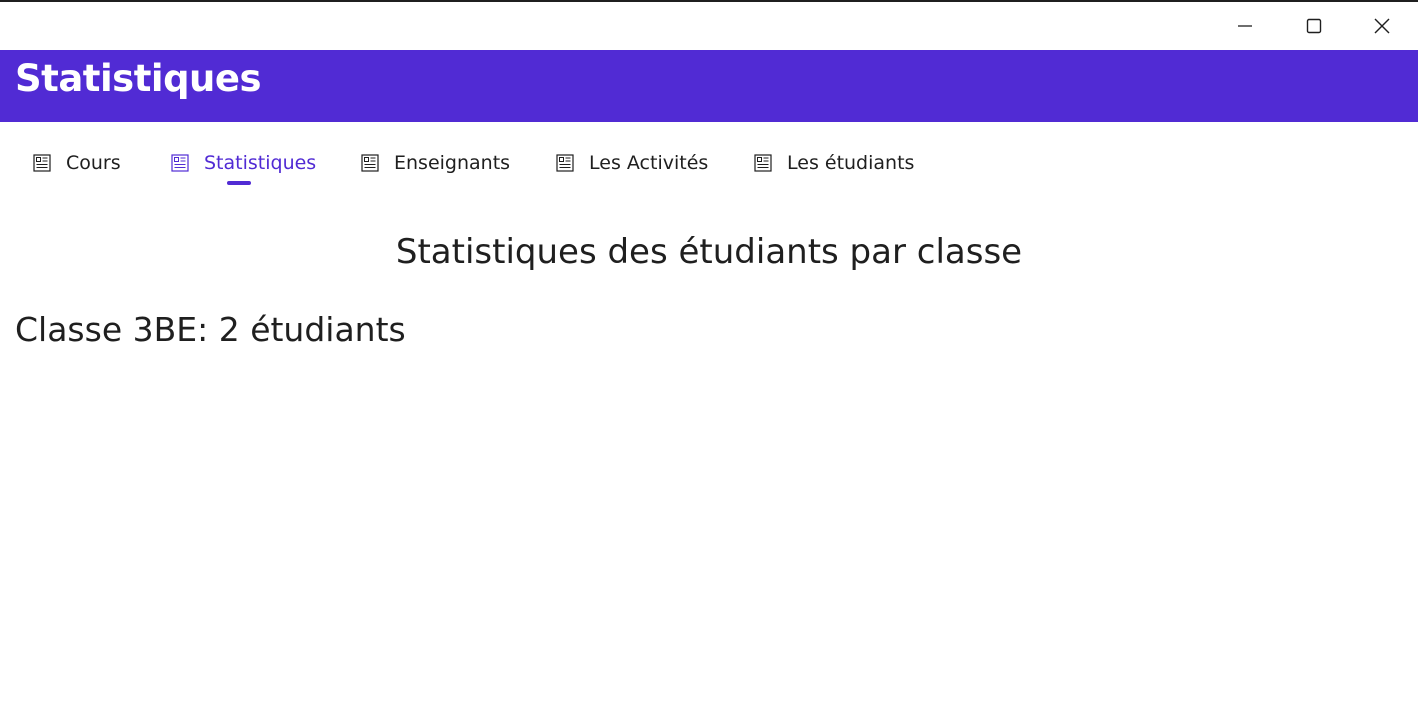 The width and height of the screenshot is (1418, 727). I want to click on class-stat-item: Classe 3BE: 2 étudiants, so click(210, 329).